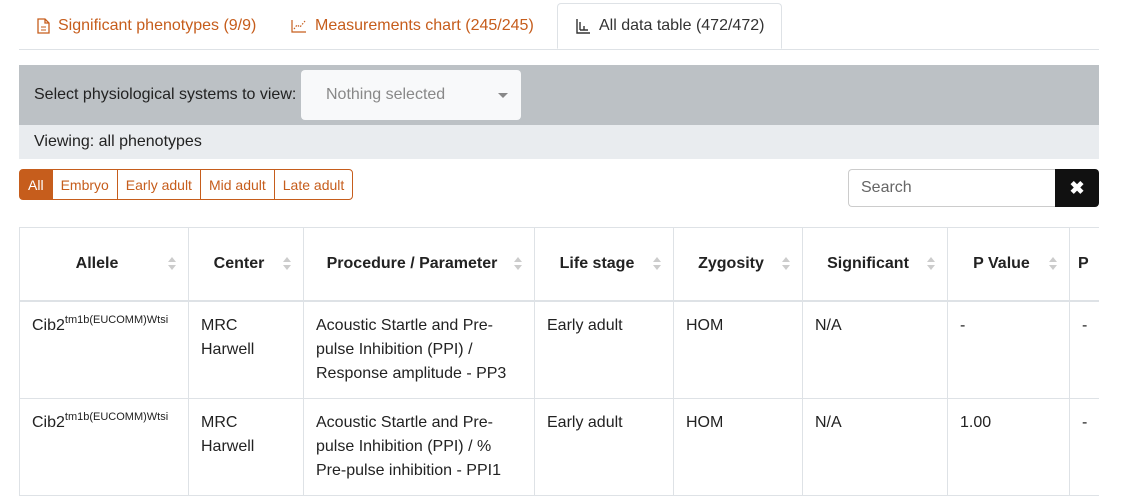  I want to click on life-stage-embryo-button: Embryo, so click(84, 184).